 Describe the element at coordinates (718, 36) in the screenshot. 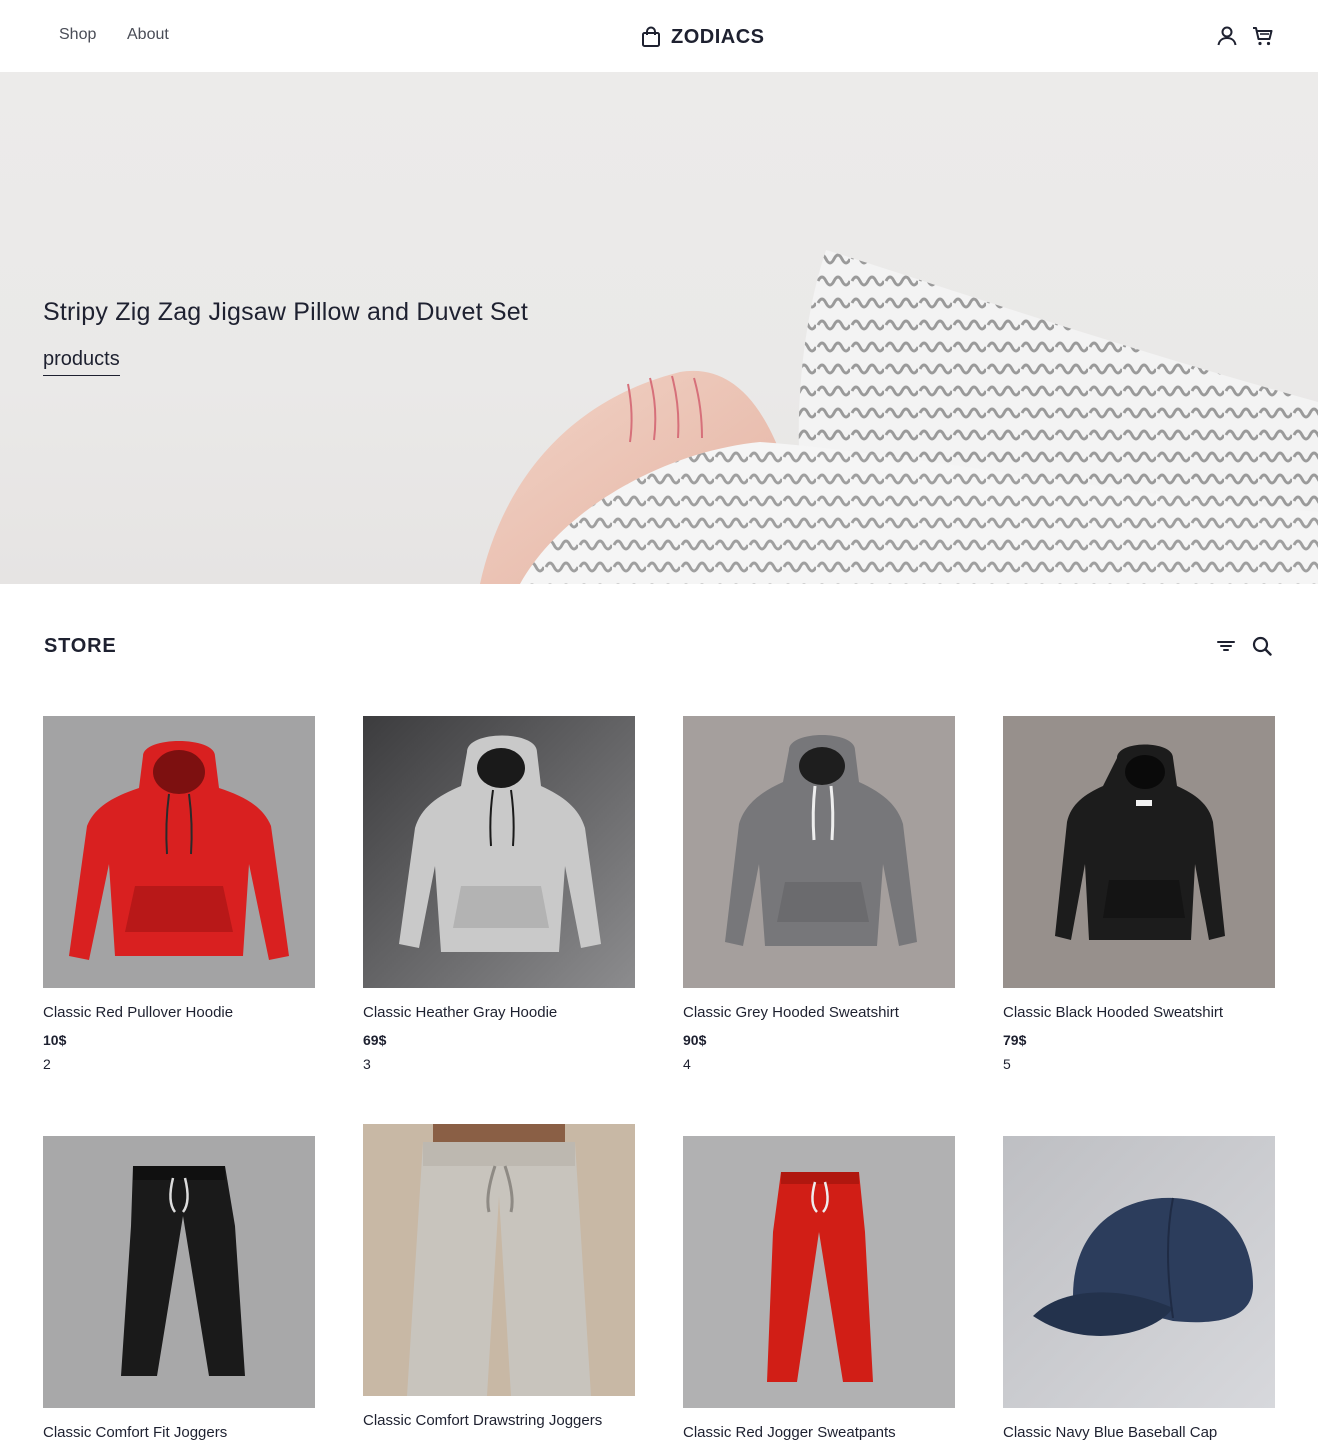

I see `brand-name: ZODIACS` at that location.